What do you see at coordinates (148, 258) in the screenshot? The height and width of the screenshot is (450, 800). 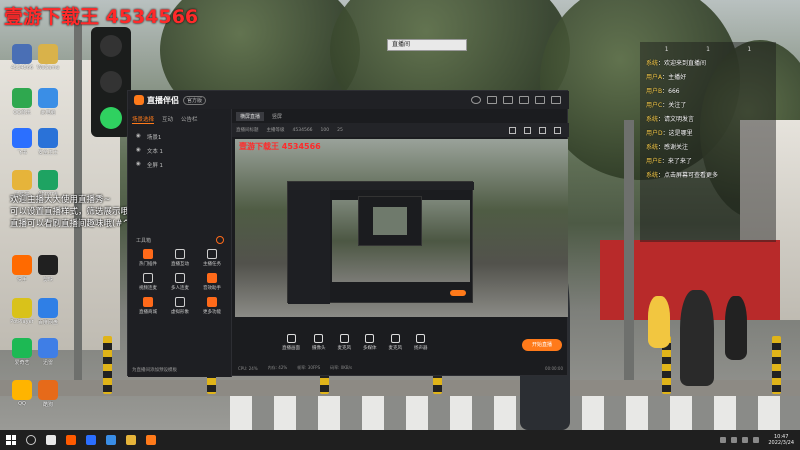 I see `tool-button: 热门插件` at bounding box center [148, 258].